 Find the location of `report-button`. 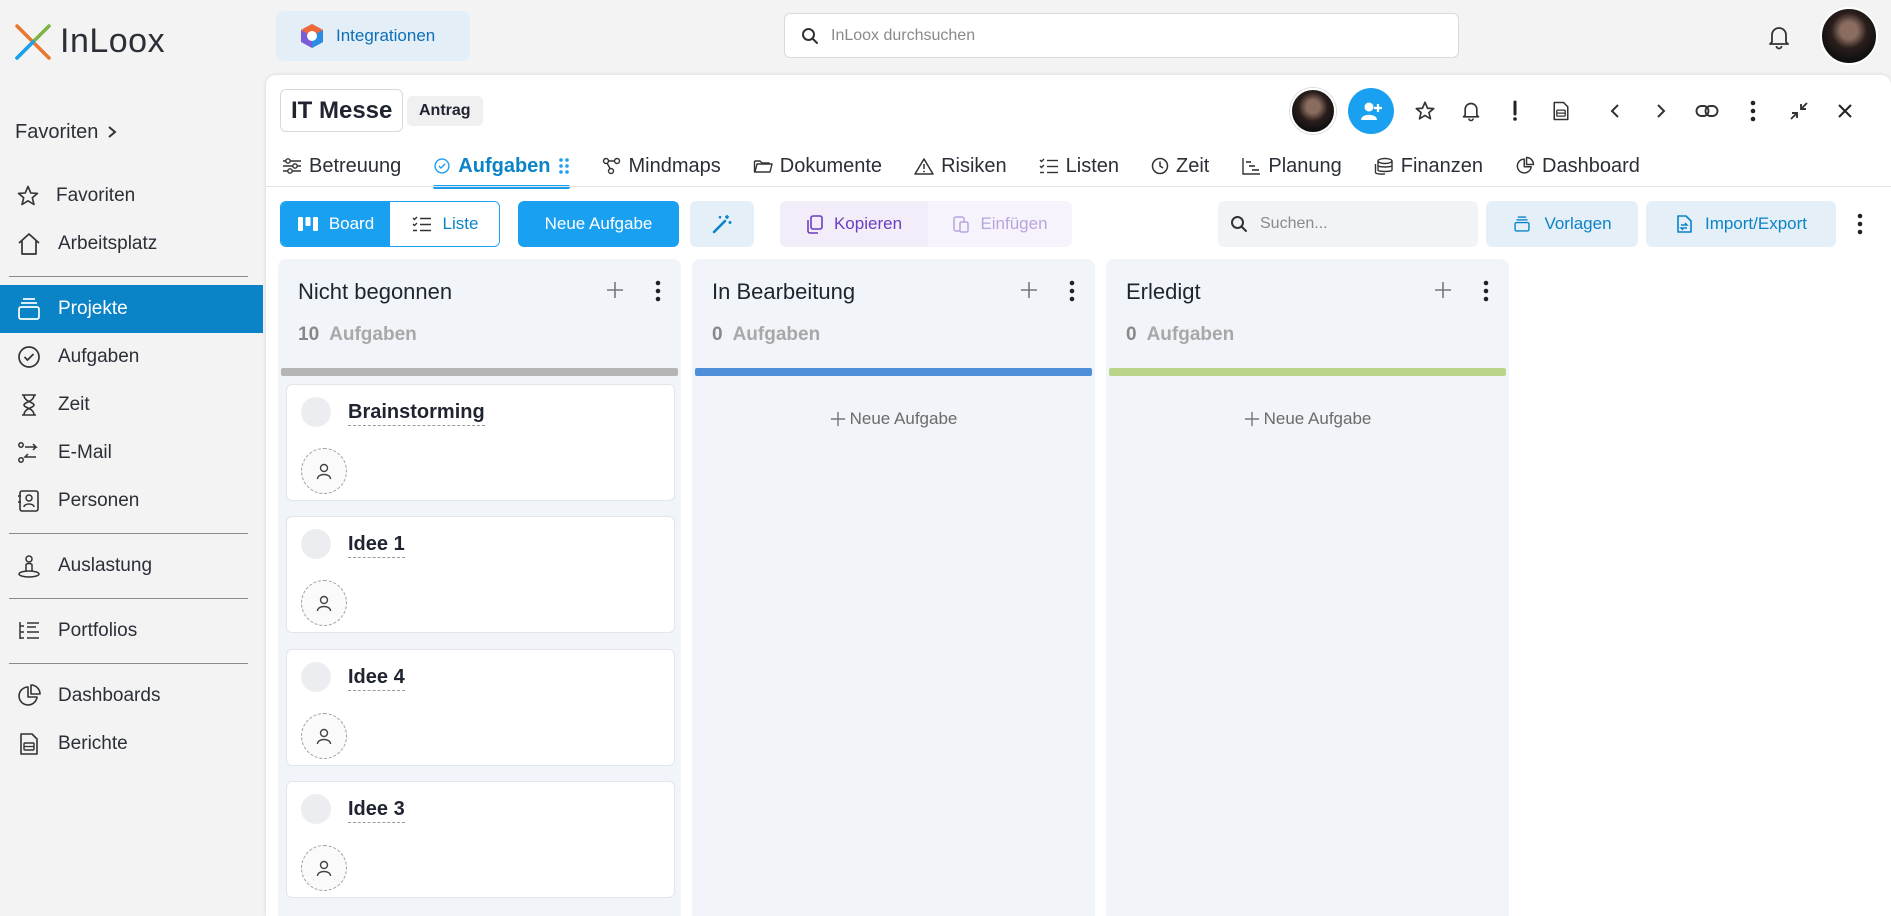

report-button is located at coordinates (1561, 111).